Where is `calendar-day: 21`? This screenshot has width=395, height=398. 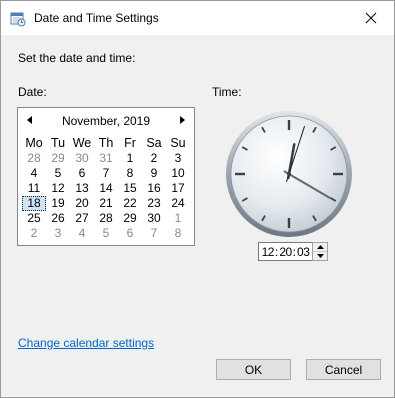 calendar-day: 21 is located at coordinates (106, 203).